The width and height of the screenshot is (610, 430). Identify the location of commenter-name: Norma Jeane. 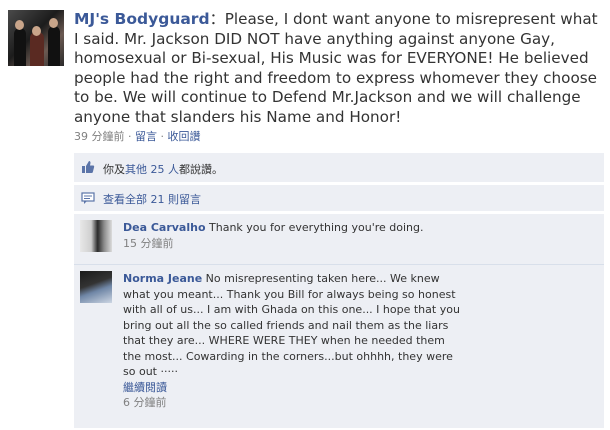
(162, 278).